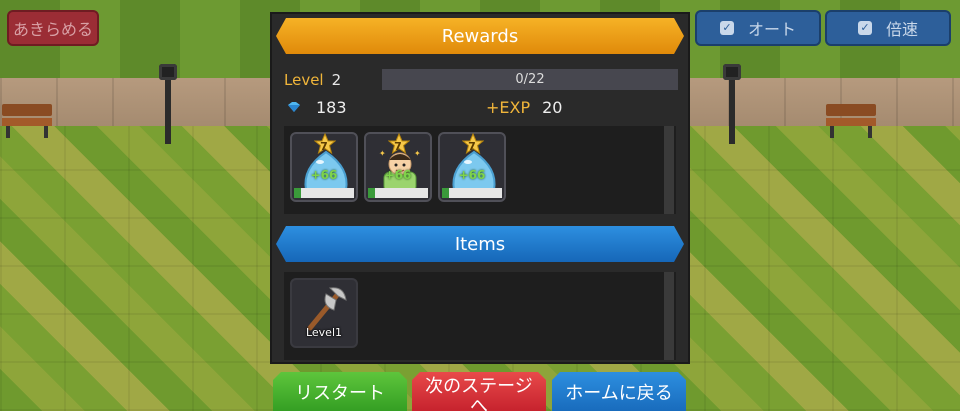 Image resolution: width=960 pixels, height=411 pixels. What do you see at coordinates (669, 316) in the screenshot?
I see `items-scrollbar` at bounding box center [669, 316].